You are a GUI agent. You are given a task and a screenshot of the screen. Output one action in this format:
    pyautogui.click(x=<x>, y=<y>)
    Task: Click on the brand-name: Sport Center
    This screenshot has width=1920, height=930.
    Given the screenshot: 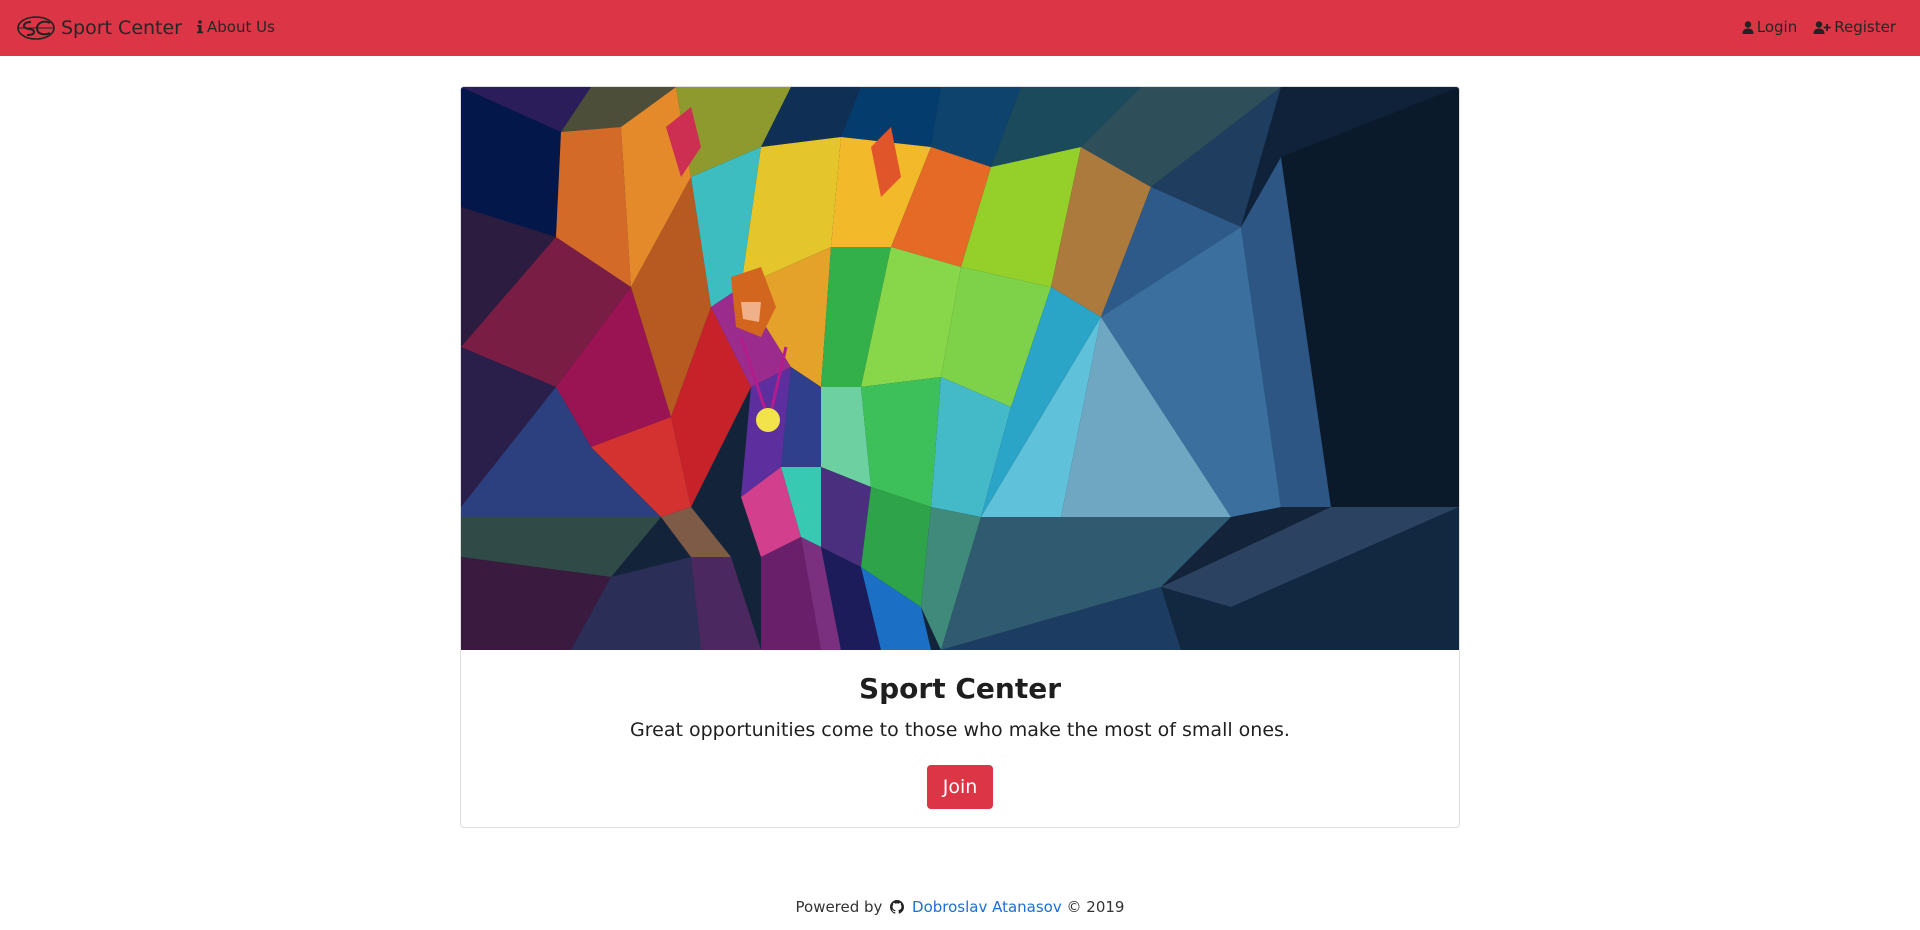 What is the action you would take?
    pyautogui.click(x=121, y=28)
    